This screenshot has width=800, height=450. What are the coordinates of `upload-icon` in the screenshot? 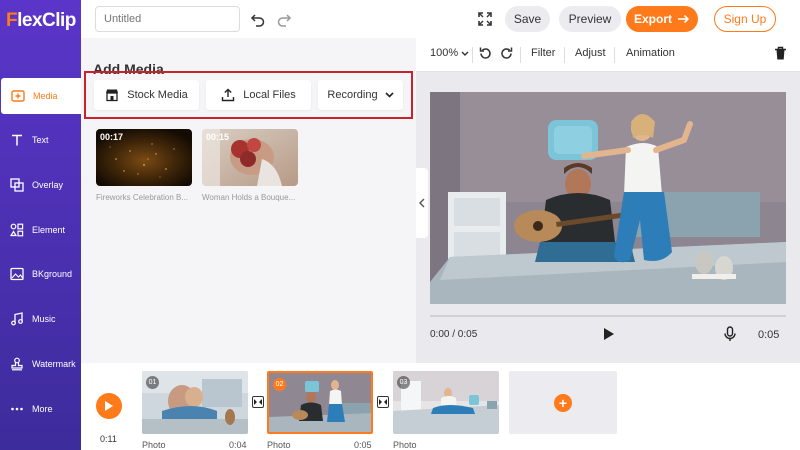 It's located at (228, 95).